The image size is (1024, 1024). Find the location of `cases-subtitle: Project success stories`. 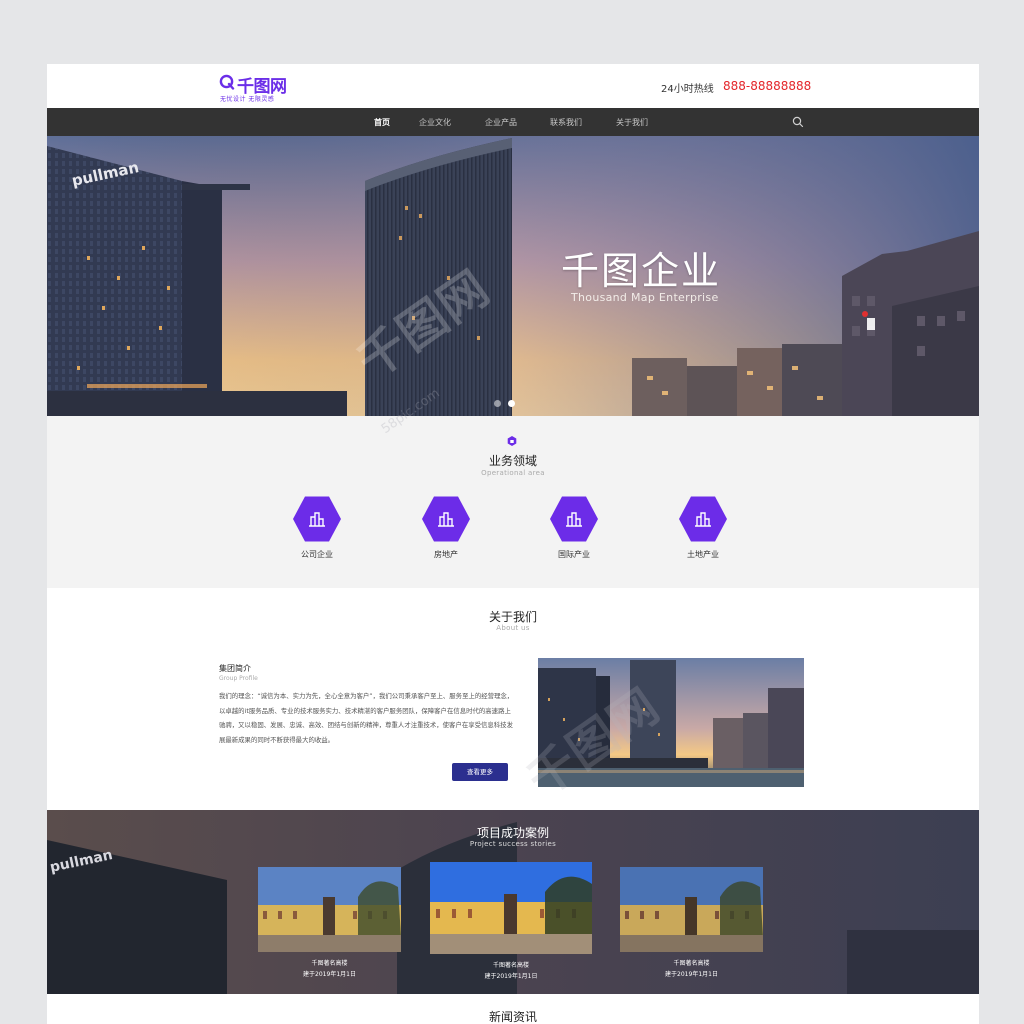

cases-subtitle: Project success stories is located at coordinates (513, 844).